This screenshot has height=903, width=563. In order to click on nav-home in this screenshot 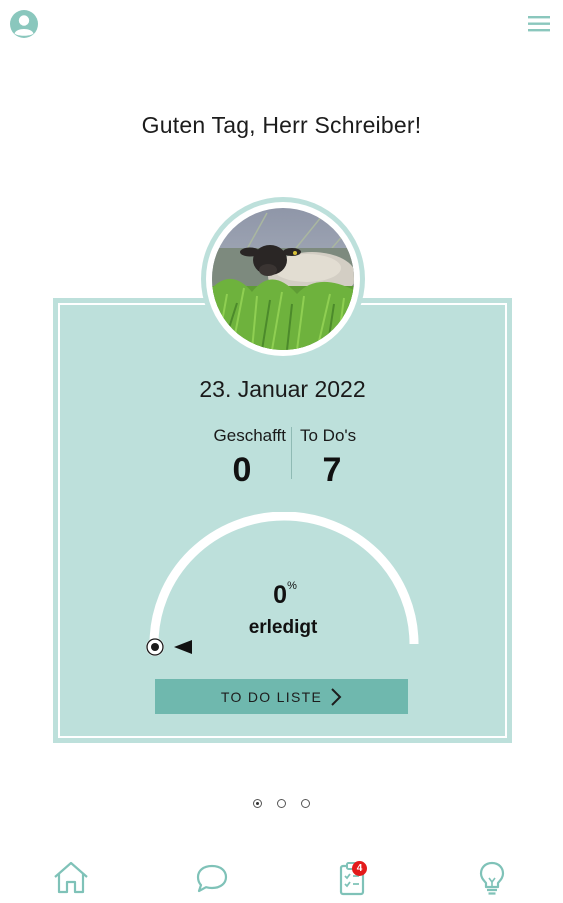, I will do `click(71, 878)`.